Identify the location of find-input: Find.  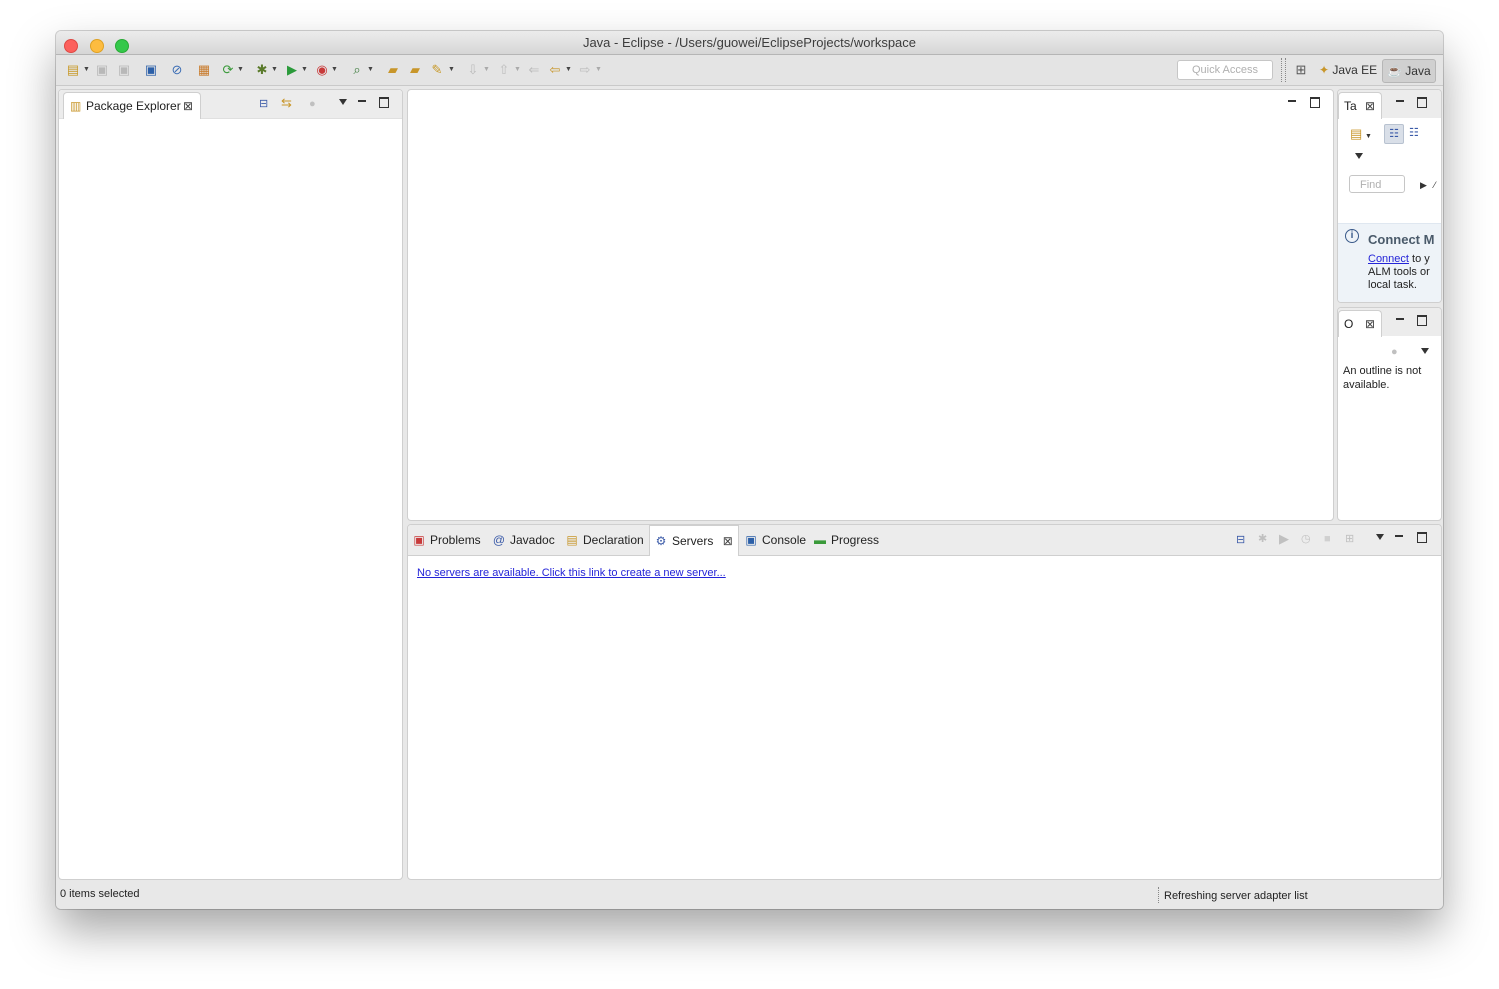
(1377, 184).